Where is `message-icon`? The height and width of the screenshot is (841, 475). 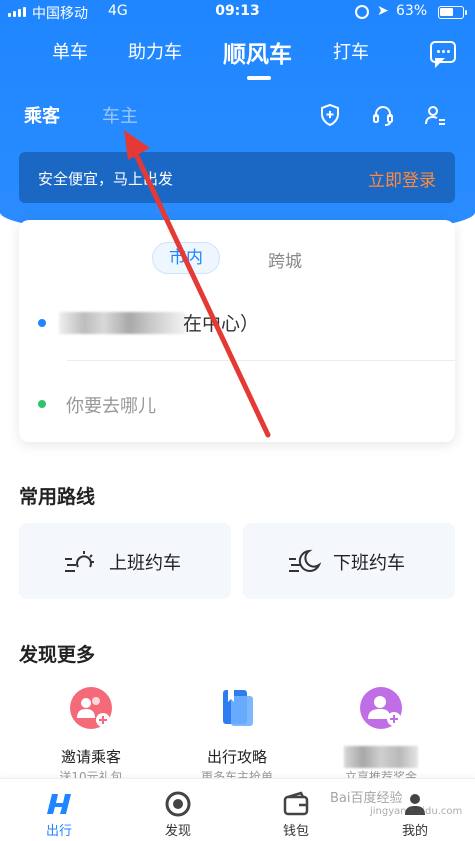
message-icon is located at coordinates (443, 54).